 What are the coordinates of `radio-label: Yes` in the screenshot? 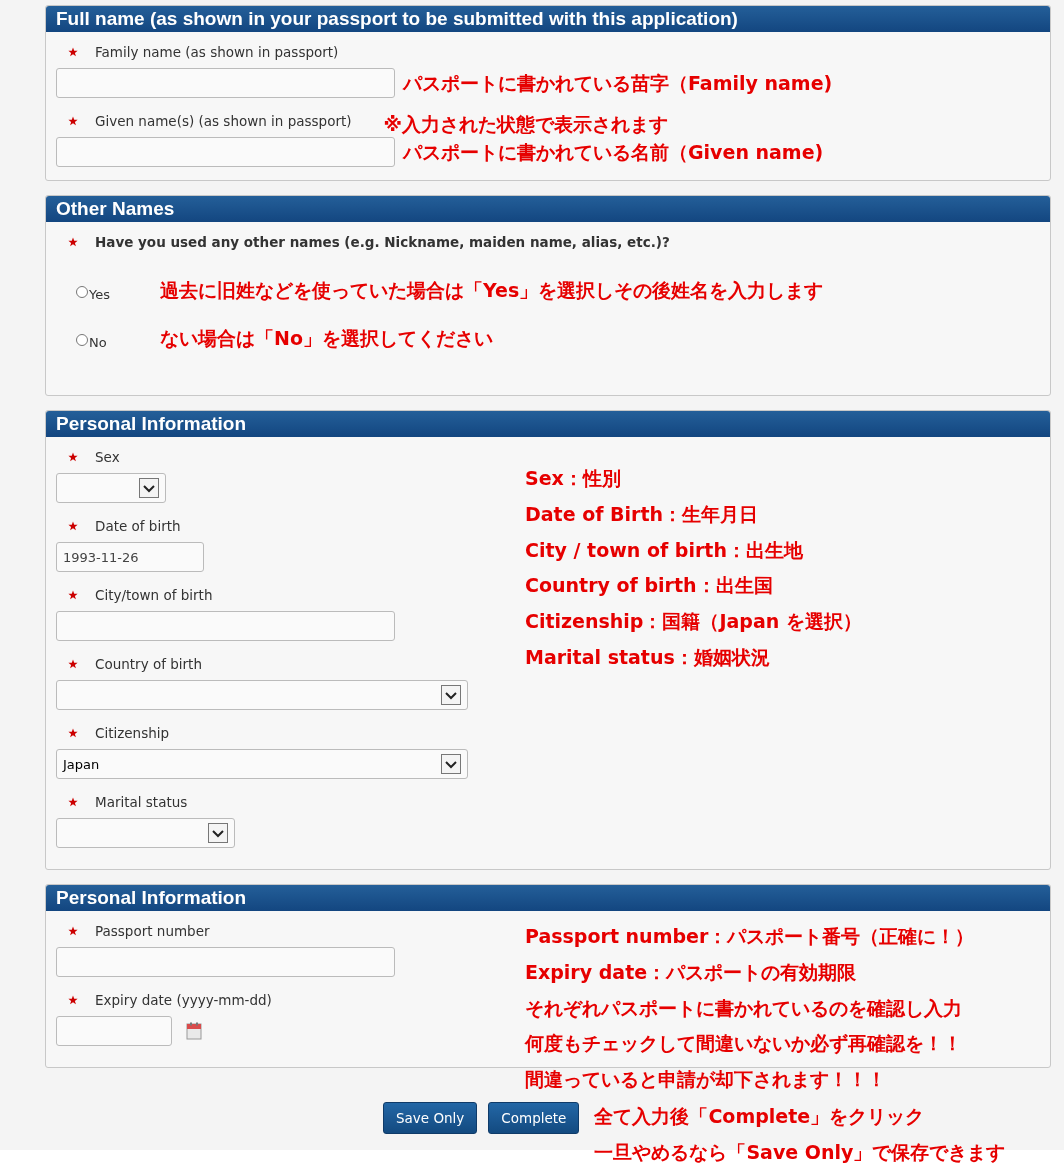 It's located at (99, 294).